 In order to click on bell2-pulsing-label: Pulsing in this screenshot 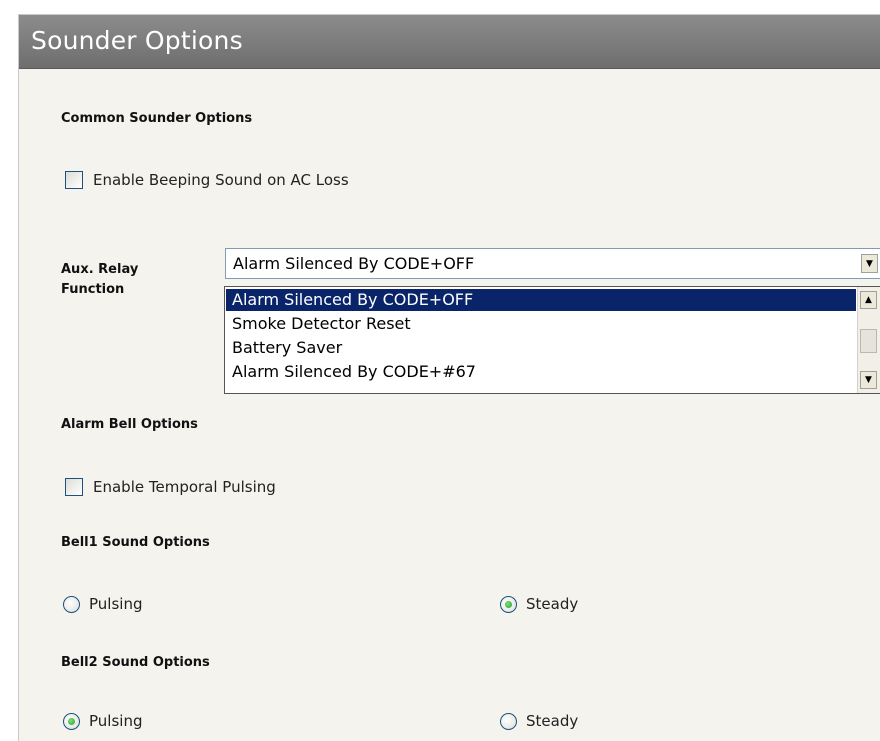, I will do `click(116, 721)`.